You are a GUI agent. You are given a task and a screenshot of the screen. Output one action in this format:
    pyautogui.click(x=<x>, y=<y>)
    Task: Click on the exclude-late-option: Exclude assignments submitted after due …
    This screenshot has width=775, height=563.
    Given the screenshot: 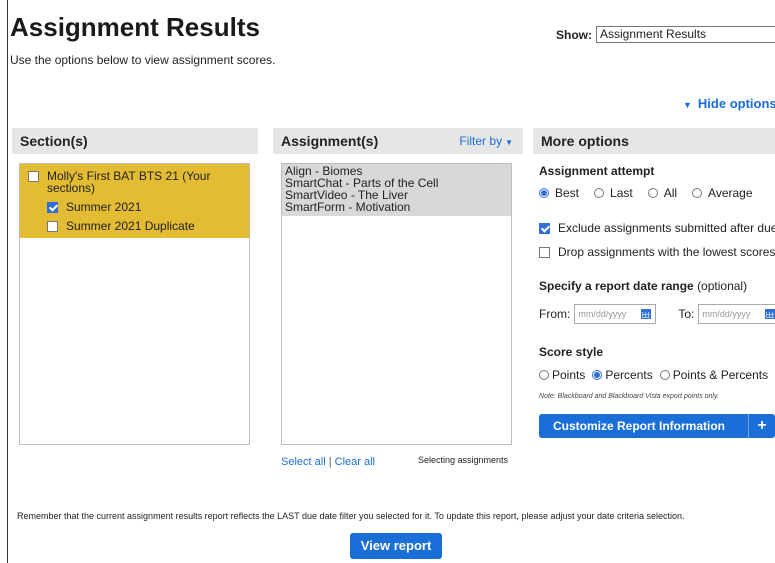 What is the action you would take?
    pyautogui.click(x=657, y=228)
    